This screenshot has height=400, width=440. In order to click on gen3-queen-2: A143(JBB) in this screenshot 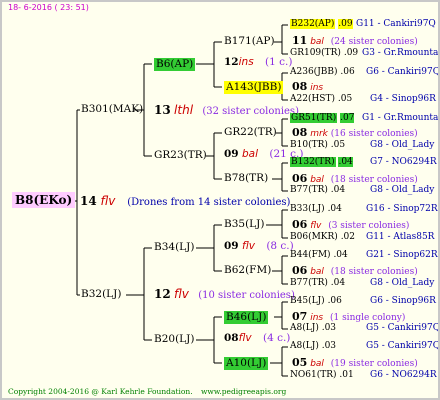, I will do `click(254, 87)`.